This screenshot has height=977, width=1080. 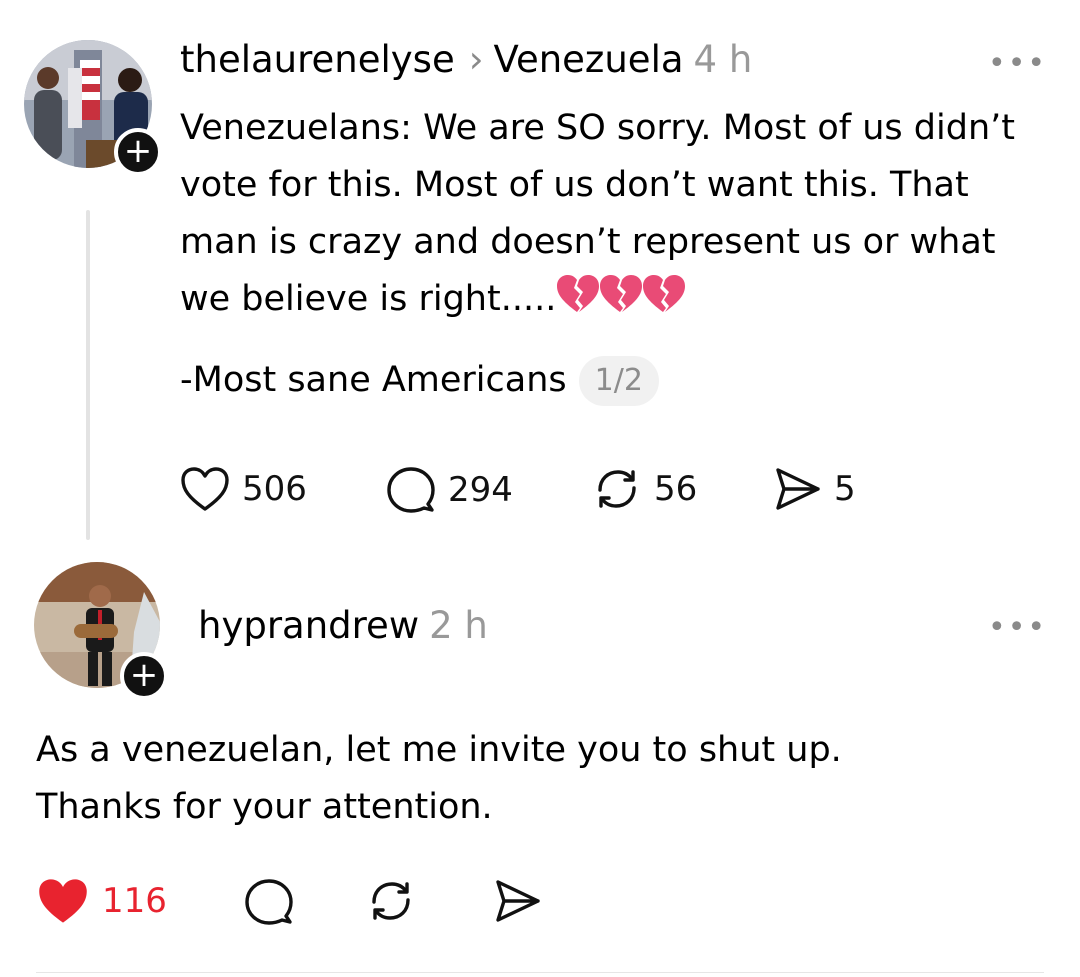 I want to click on reply-time: 2 h, so click(x=458, y=625).